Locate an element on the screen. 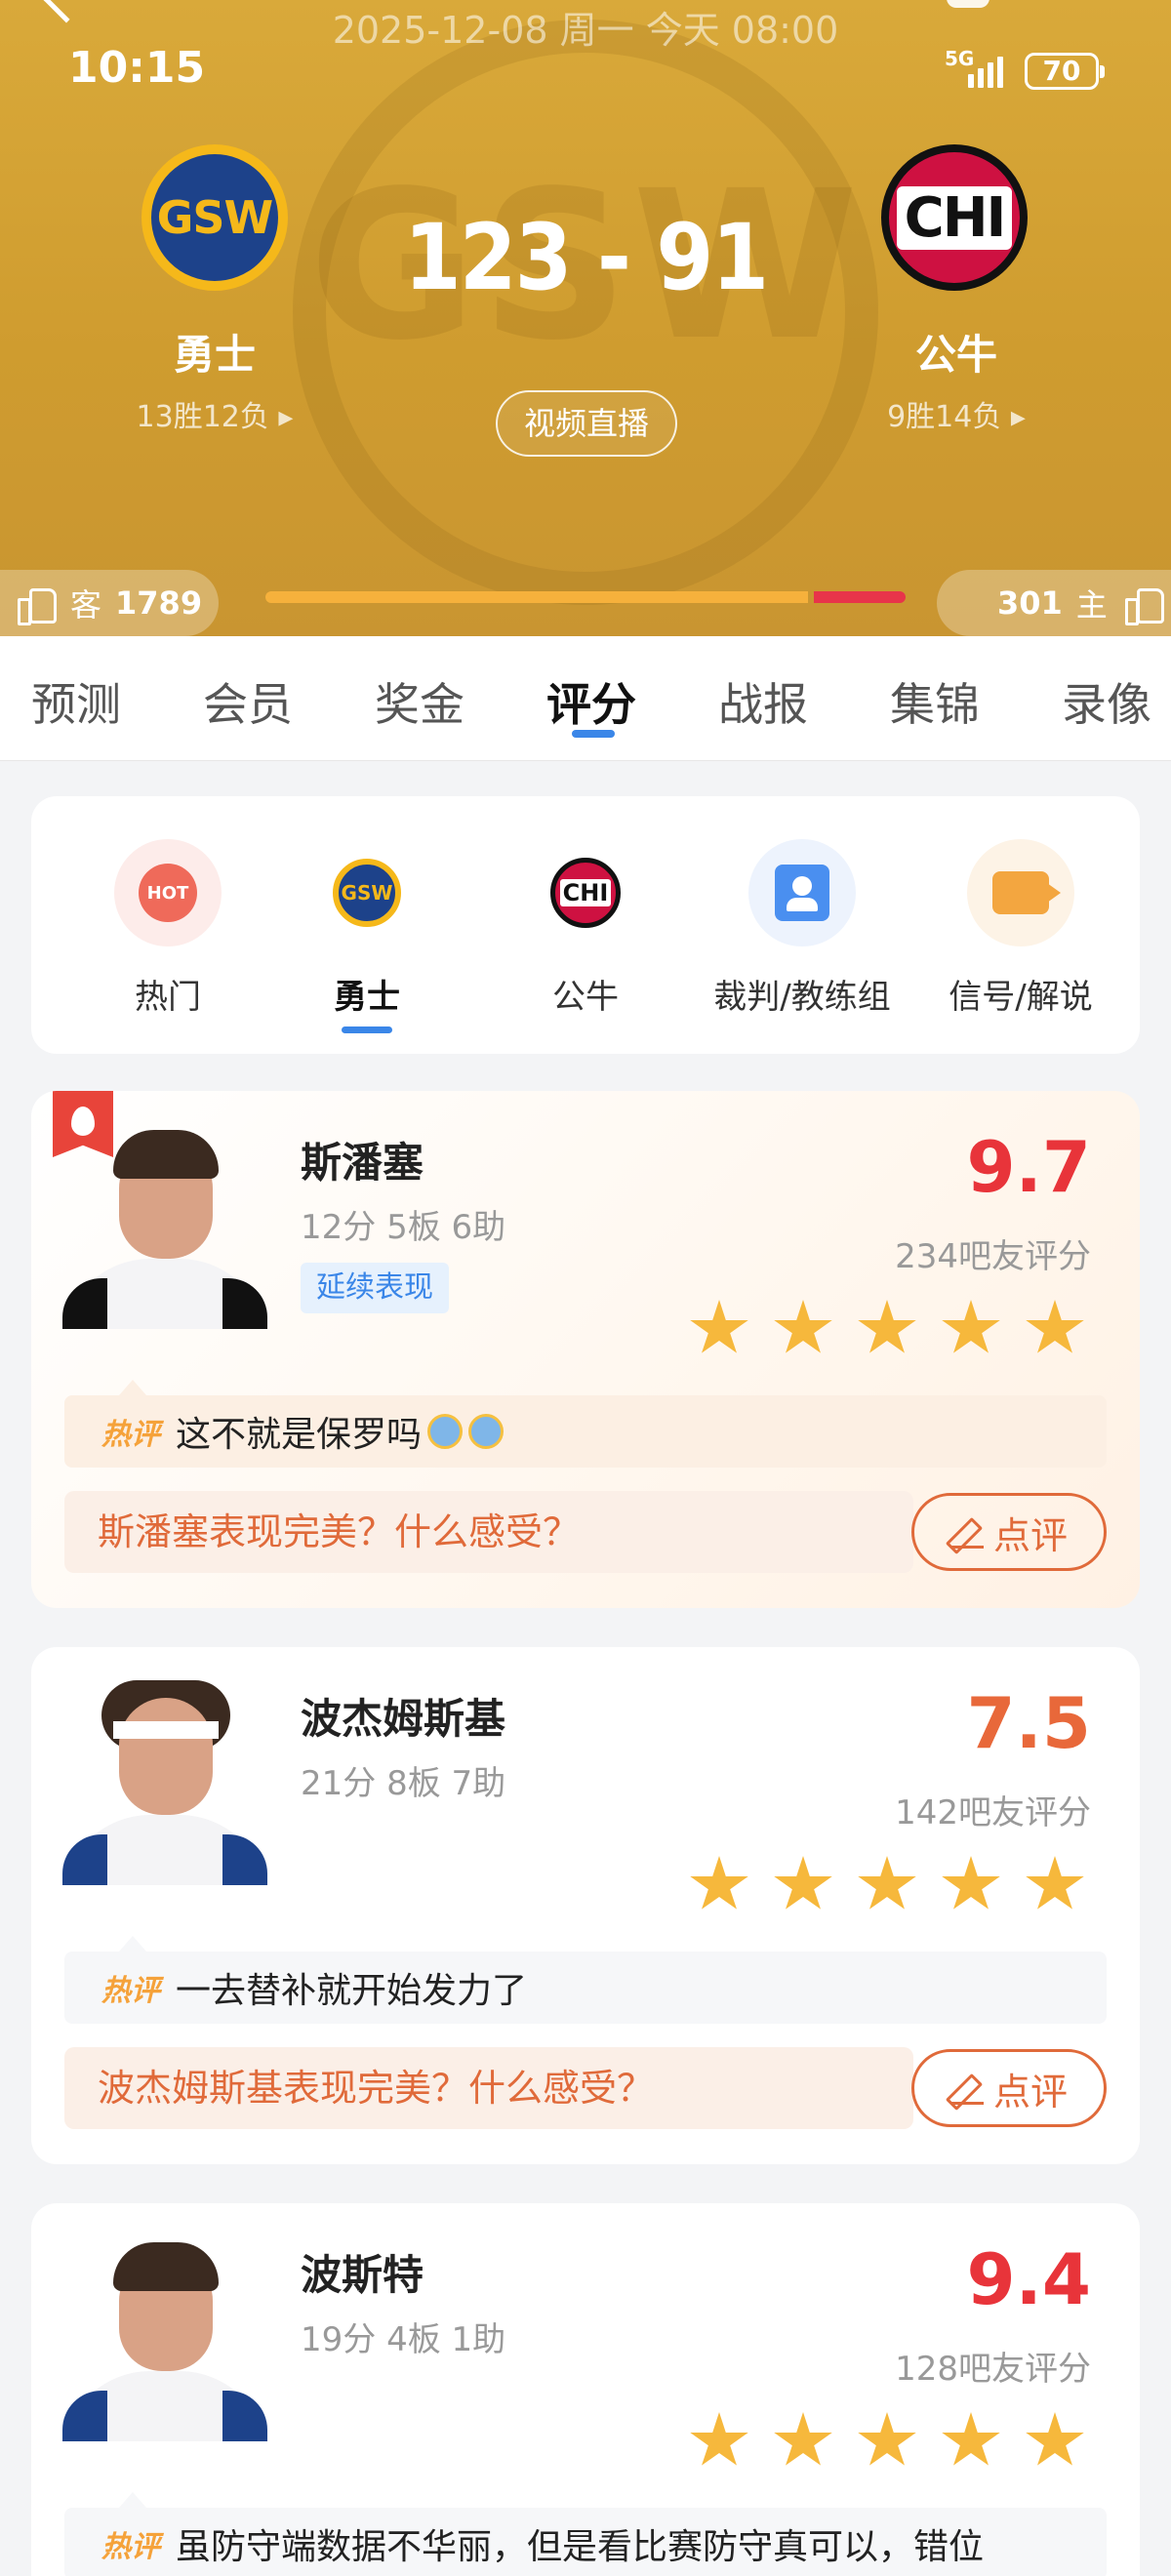 The width and height of the screenshot is (1171, 2576). share-icon is located at coordinates (968, 4).